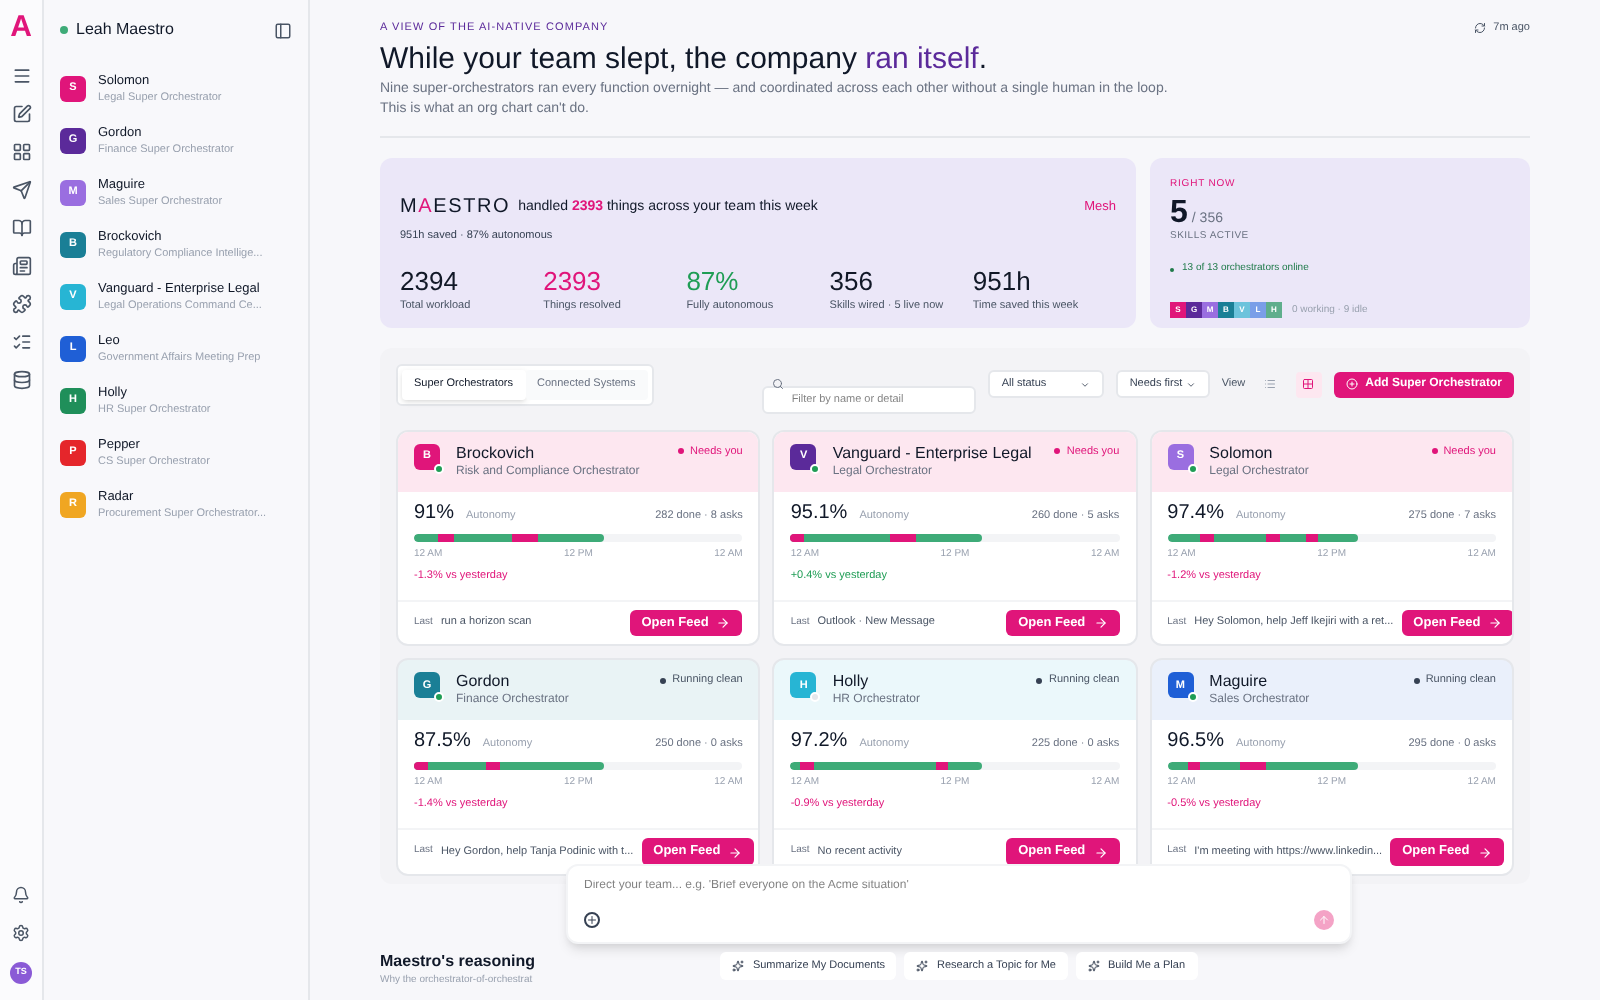  What do you see at coordinates (573, 281) in the screenshot?
I see `stat-value: 2393` at bounding box center [573, 281].